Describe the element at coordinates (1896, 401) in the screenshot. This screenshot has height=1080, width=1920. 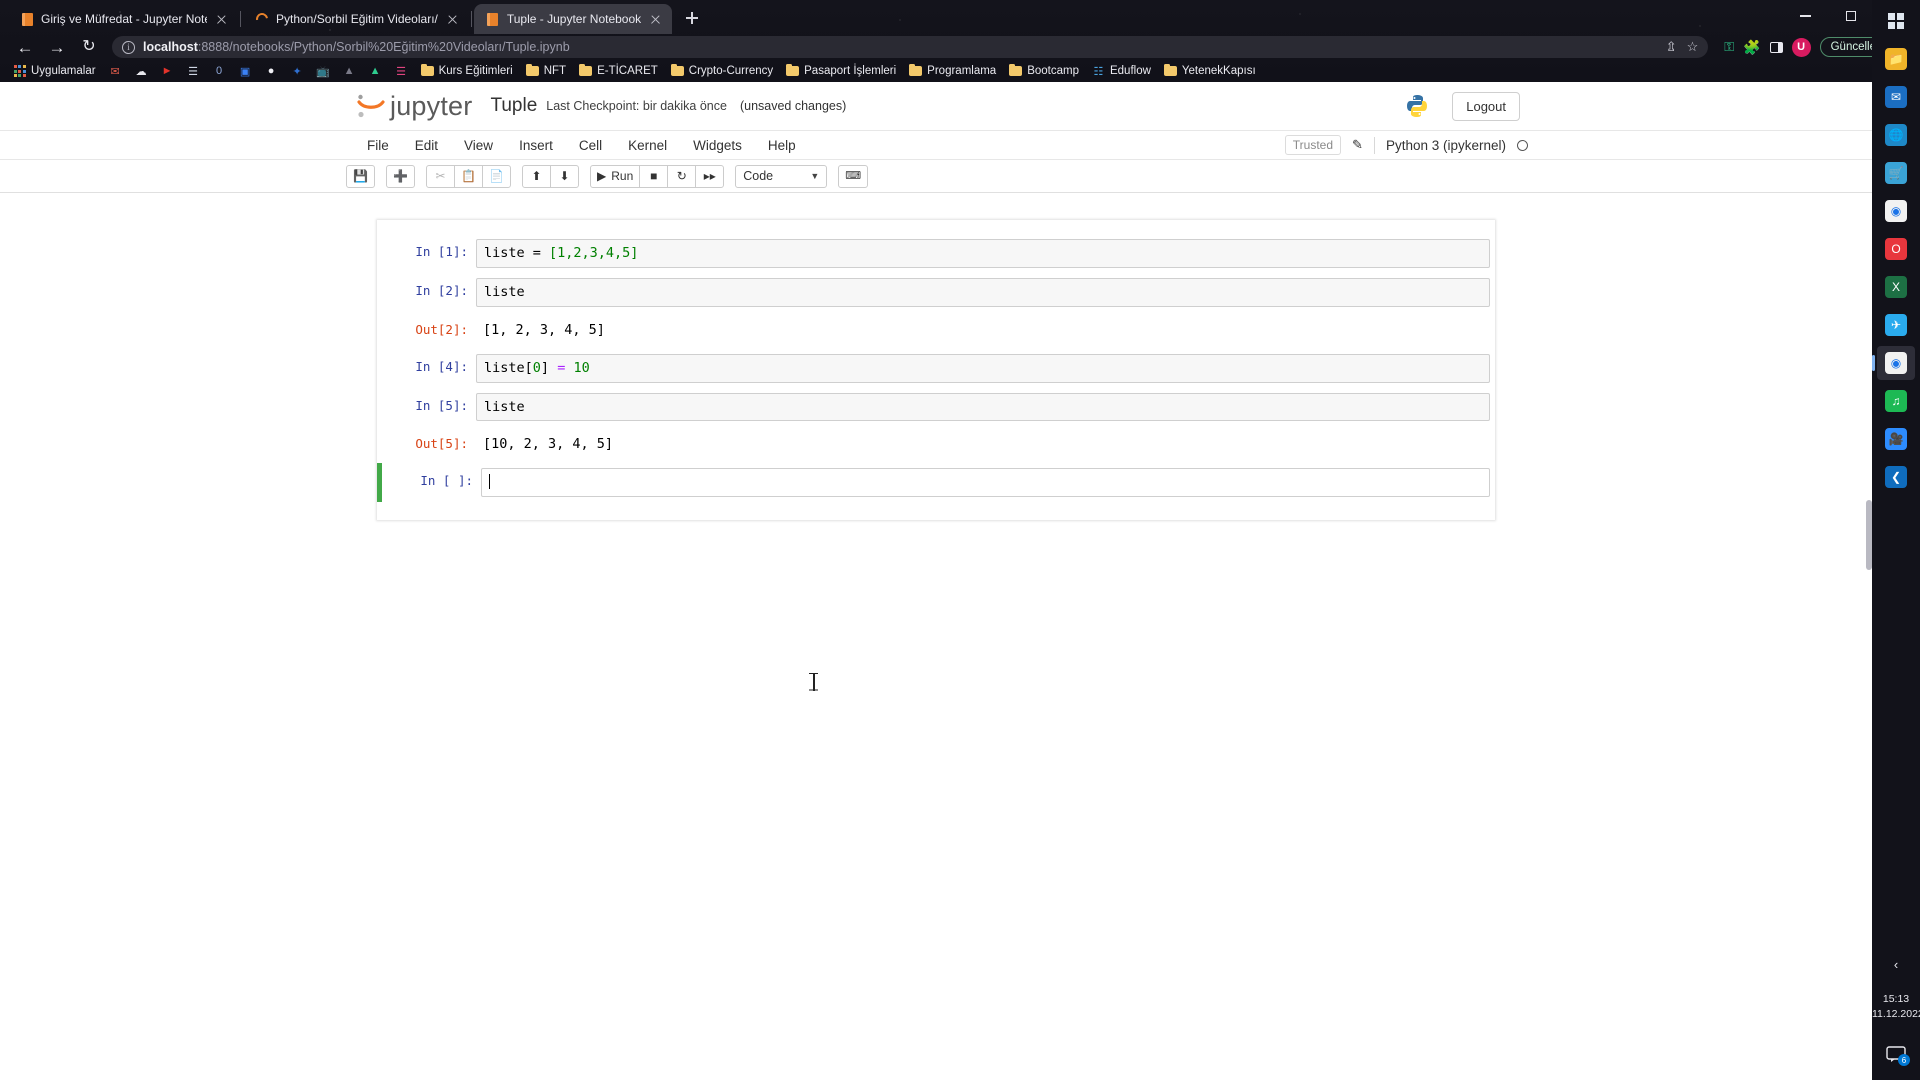
I see `spotify-button: ♫` at that location.